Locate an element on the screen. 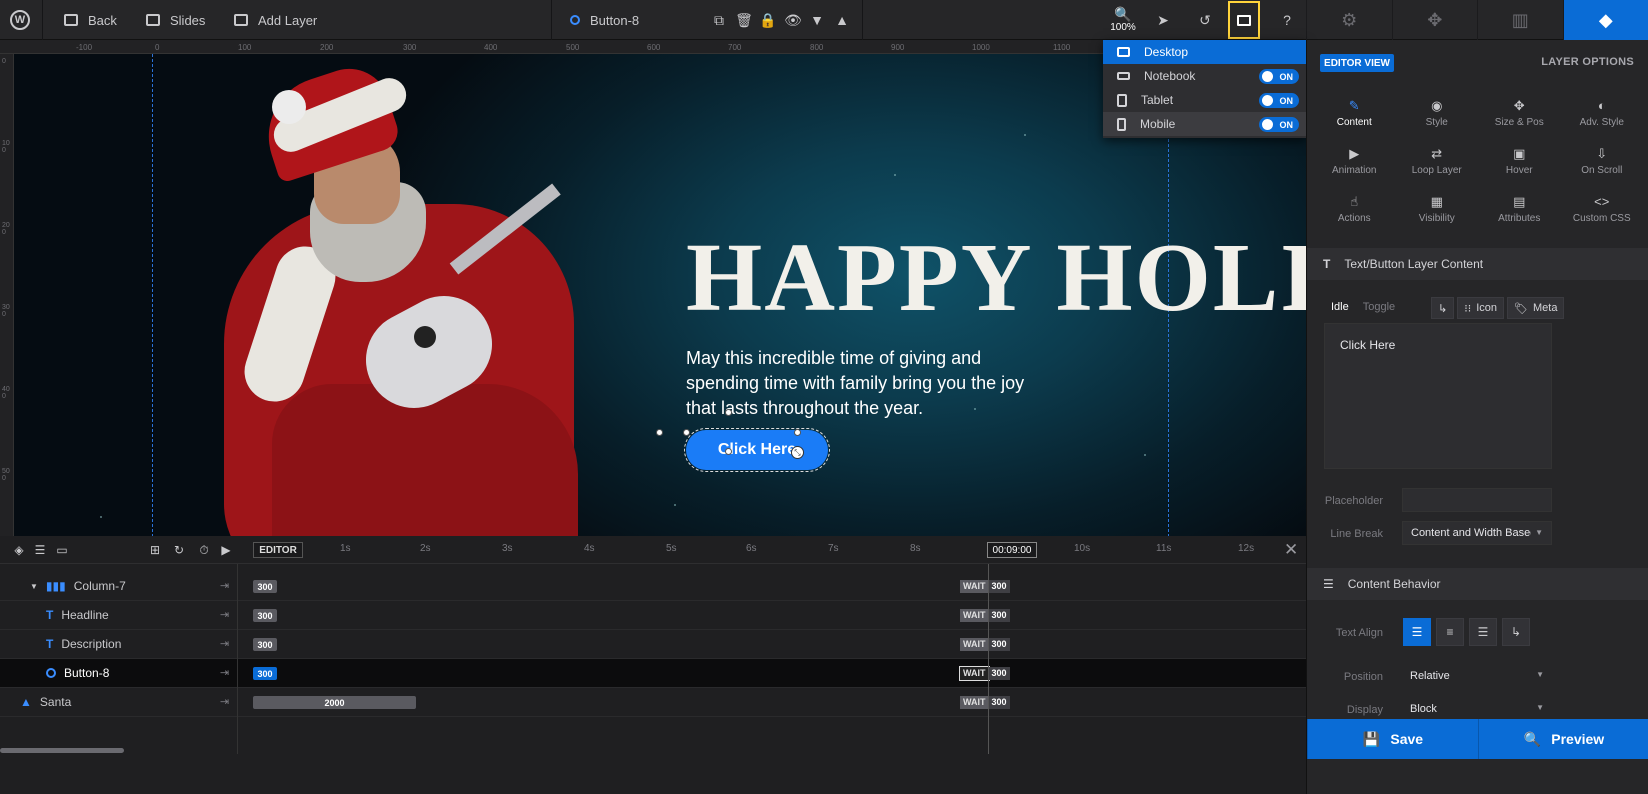  timeline-row-santa: ▲ Santa ⇥ 2000 WAIT 300 is located at coordinates (653, 702).